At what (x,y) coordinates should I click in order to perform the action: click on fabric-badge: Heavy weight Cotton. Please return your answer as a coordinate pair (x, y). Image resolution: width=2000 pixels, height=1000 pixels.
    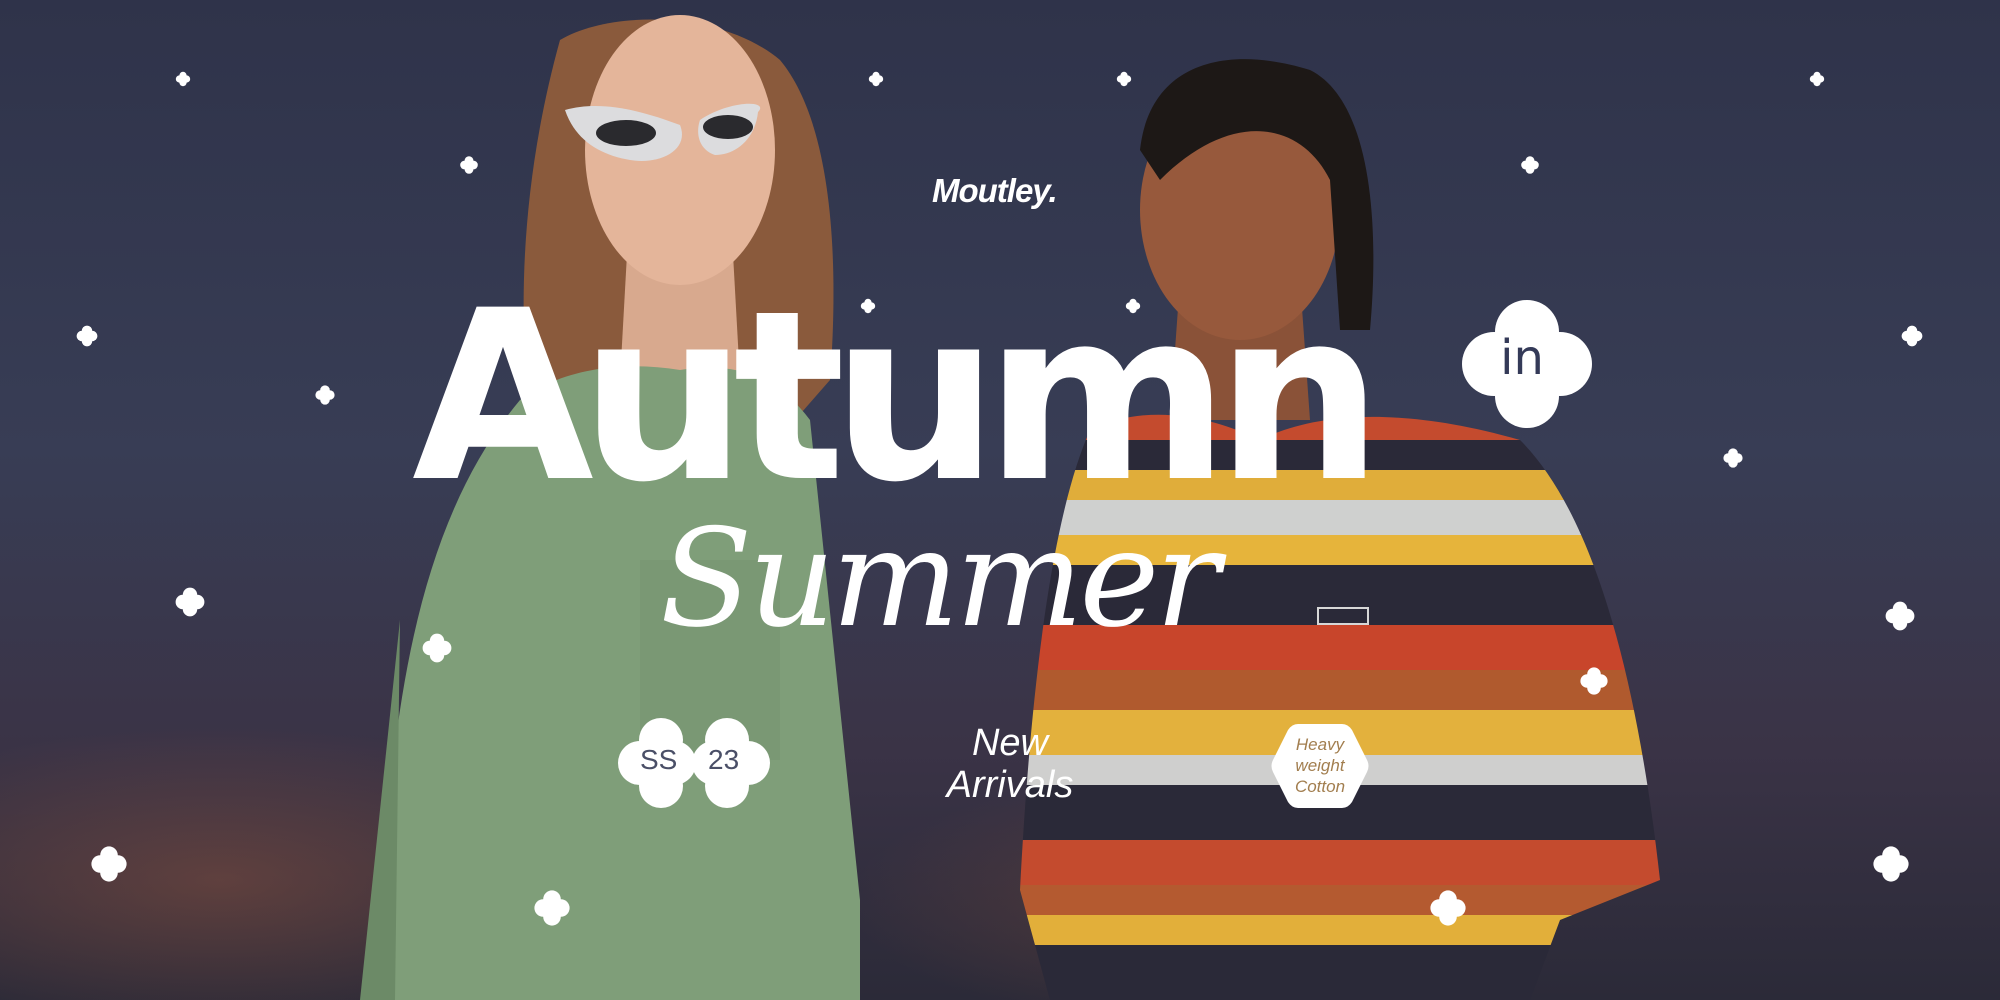
    Looking at the image, I should click on (1320, 766).